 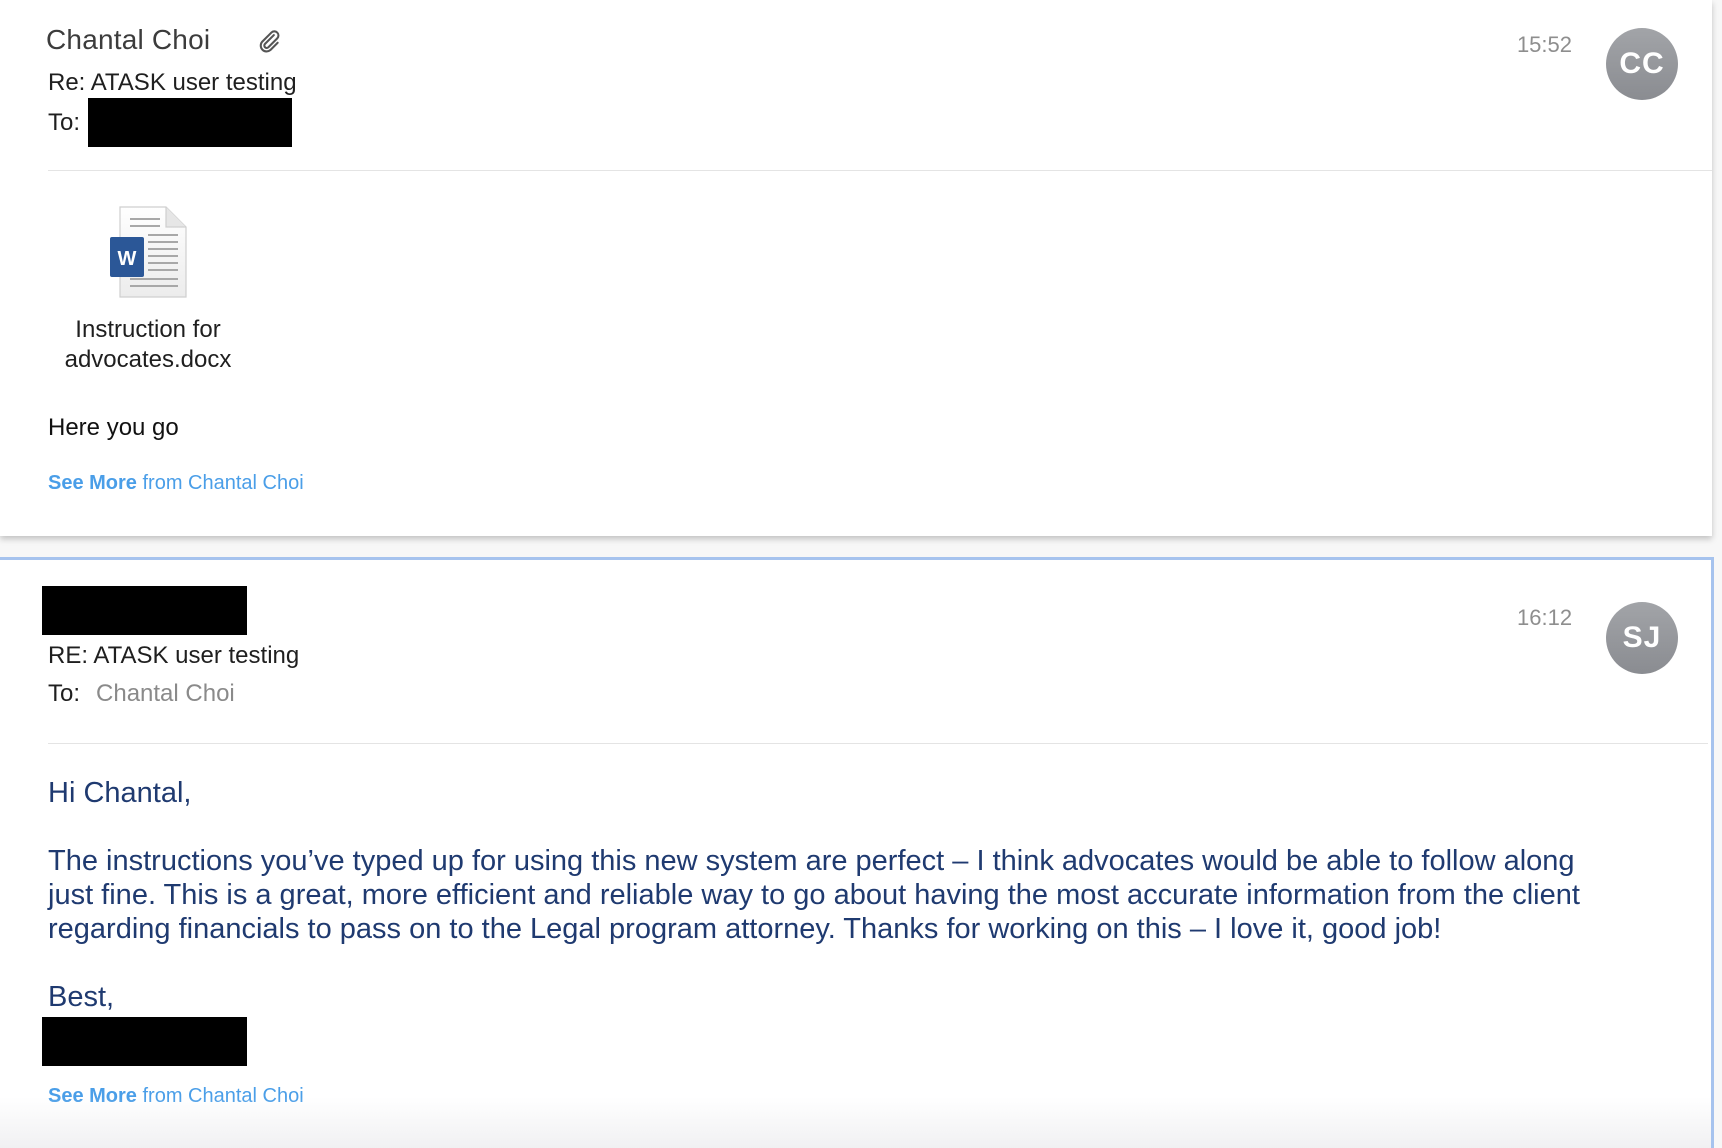 What do you see at coordinates (220, 483) in the screenshot?
I see `see-more-from: from Chantal Choi` at bounding box center [220, 483].